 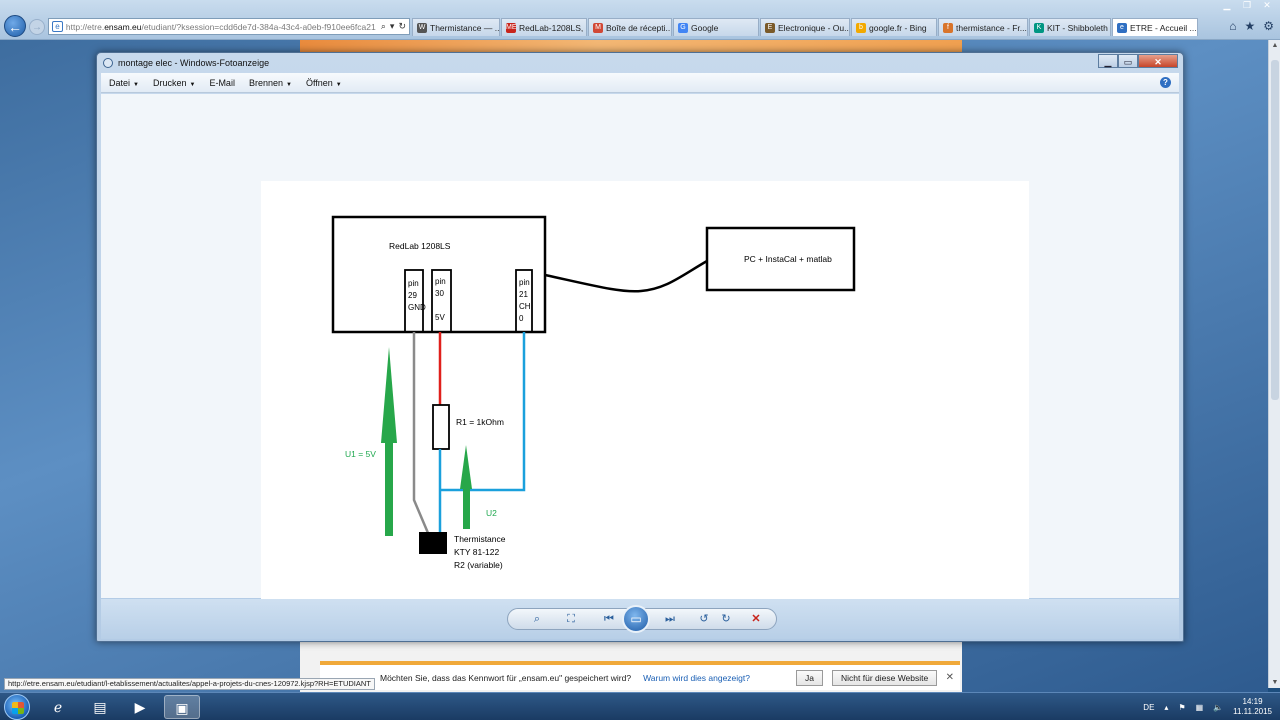 I want to click on redlab-label: RedLab 1208LS, so click(x=420, y=246).